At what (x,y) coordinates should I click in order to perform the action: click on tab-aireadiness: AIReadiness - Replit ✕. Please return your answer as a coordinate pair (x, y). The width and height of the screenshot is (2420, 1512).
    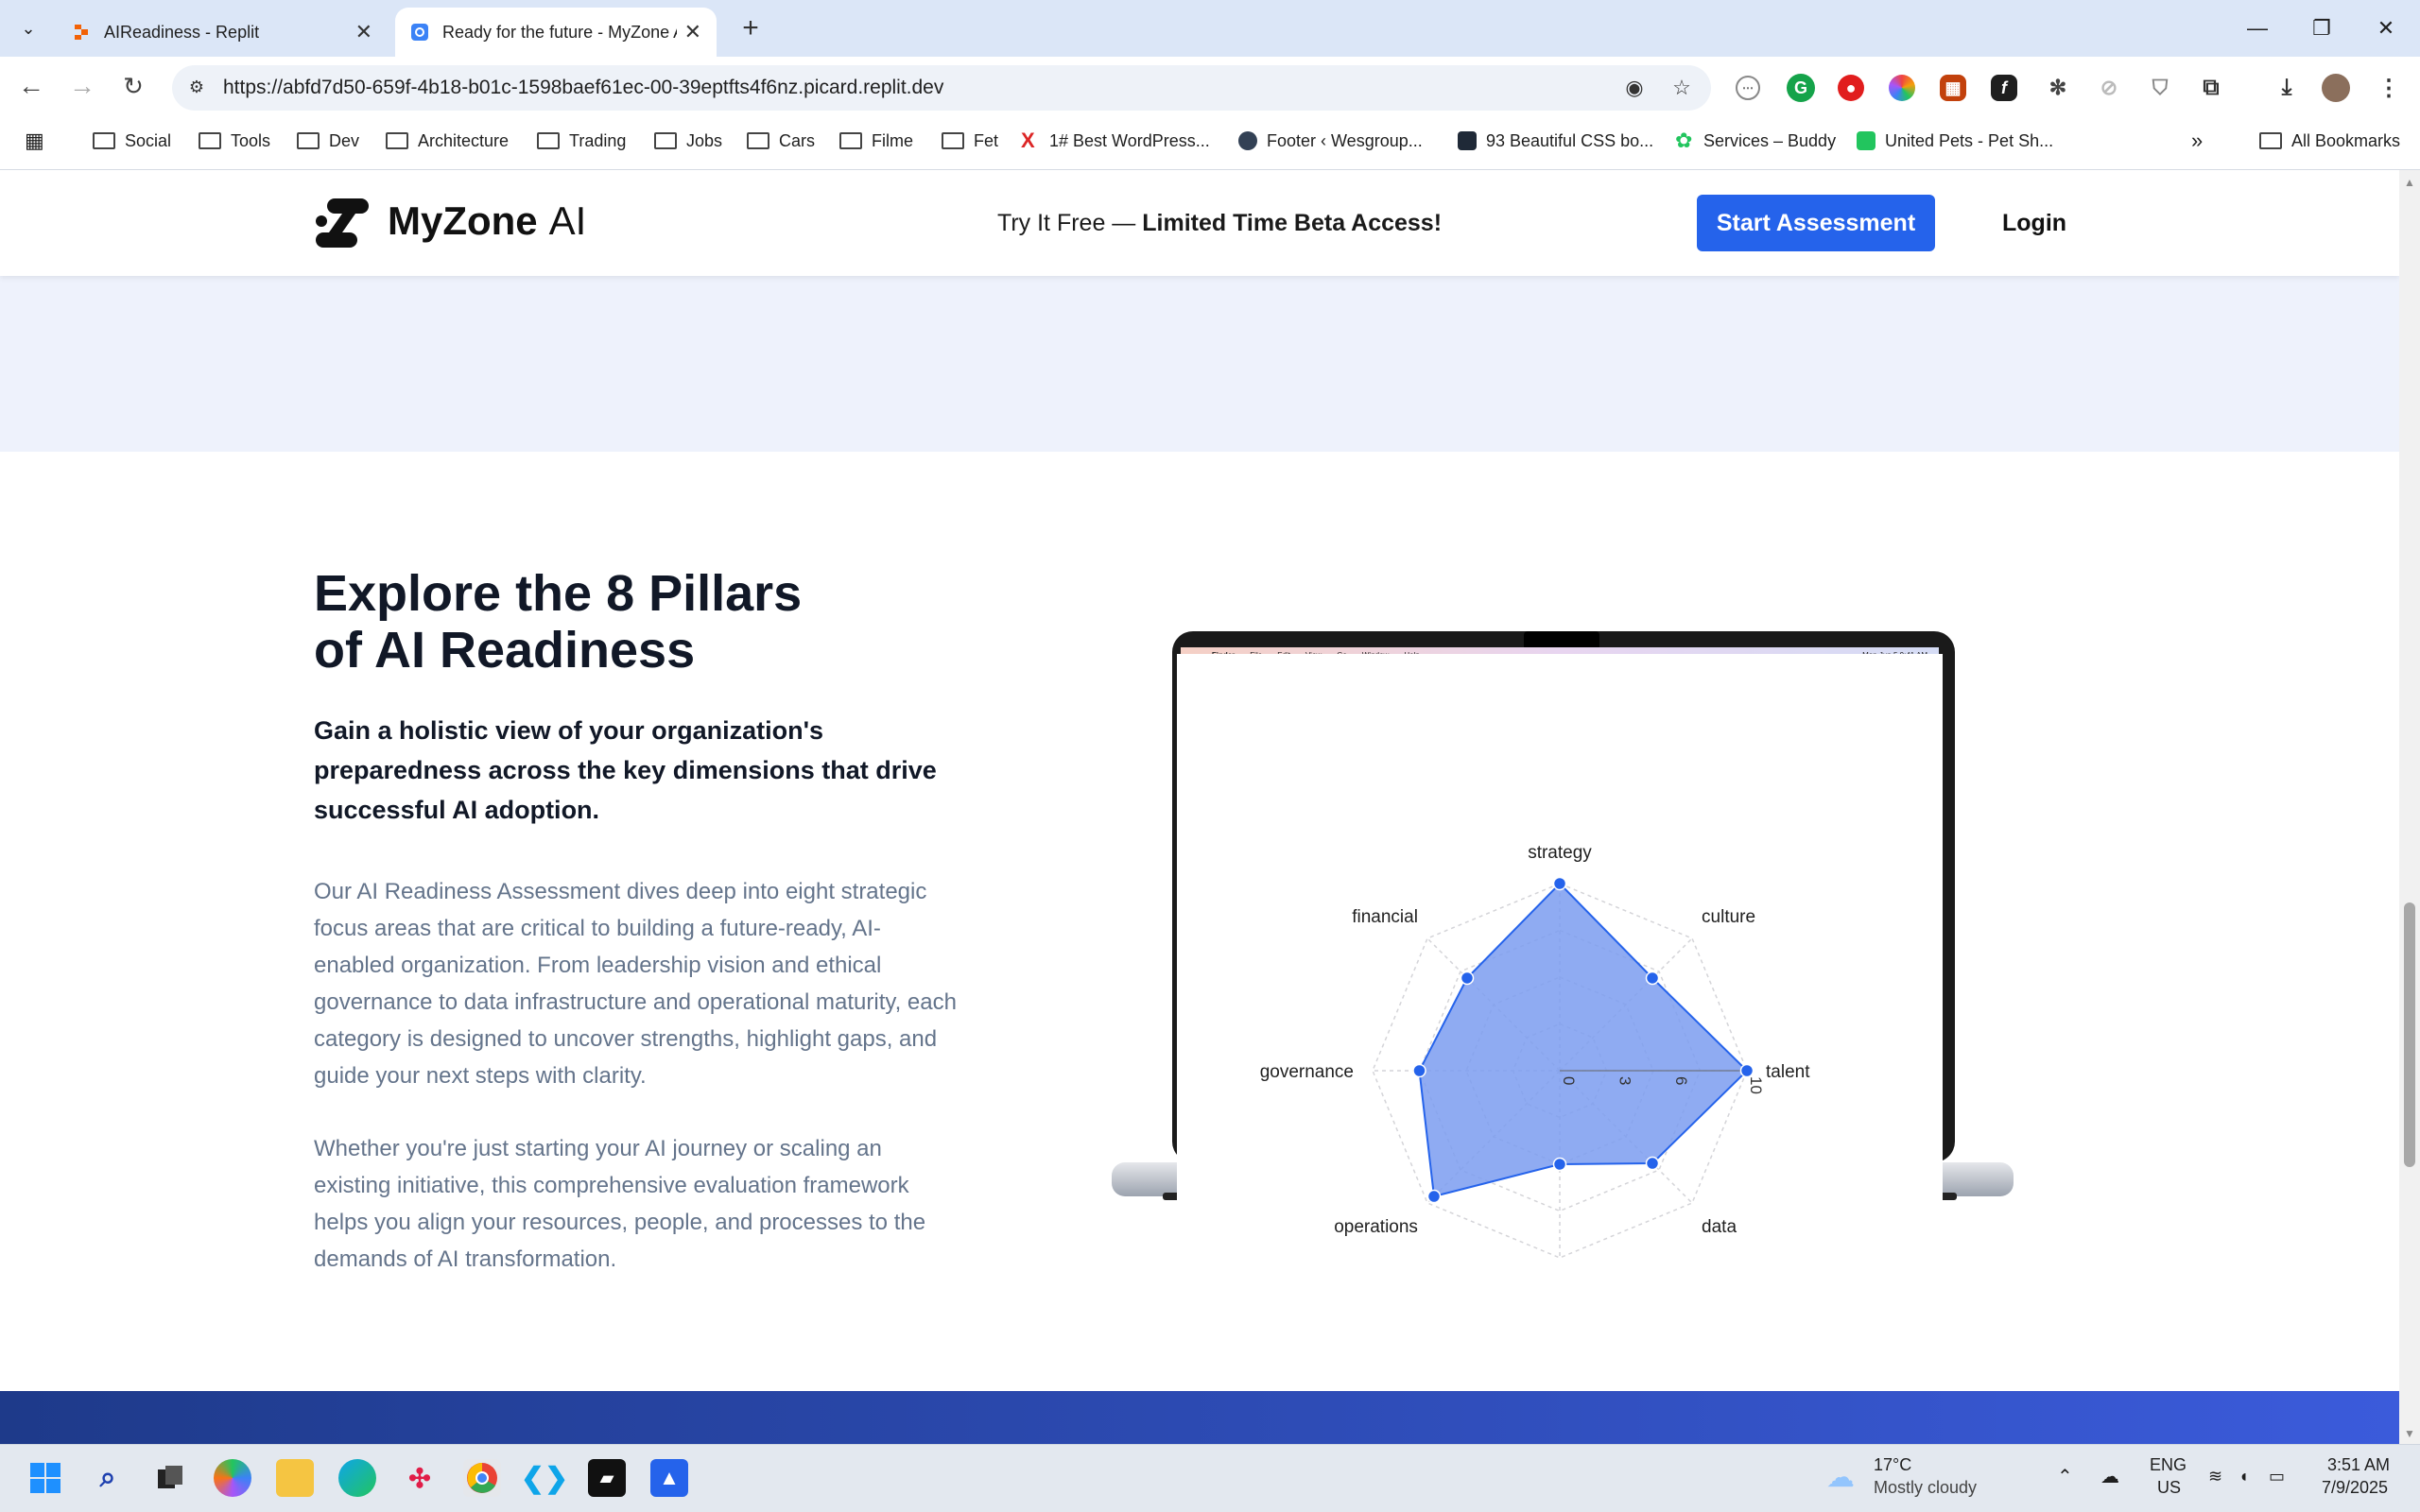
    Looking at the image, I should click on (222, 32).